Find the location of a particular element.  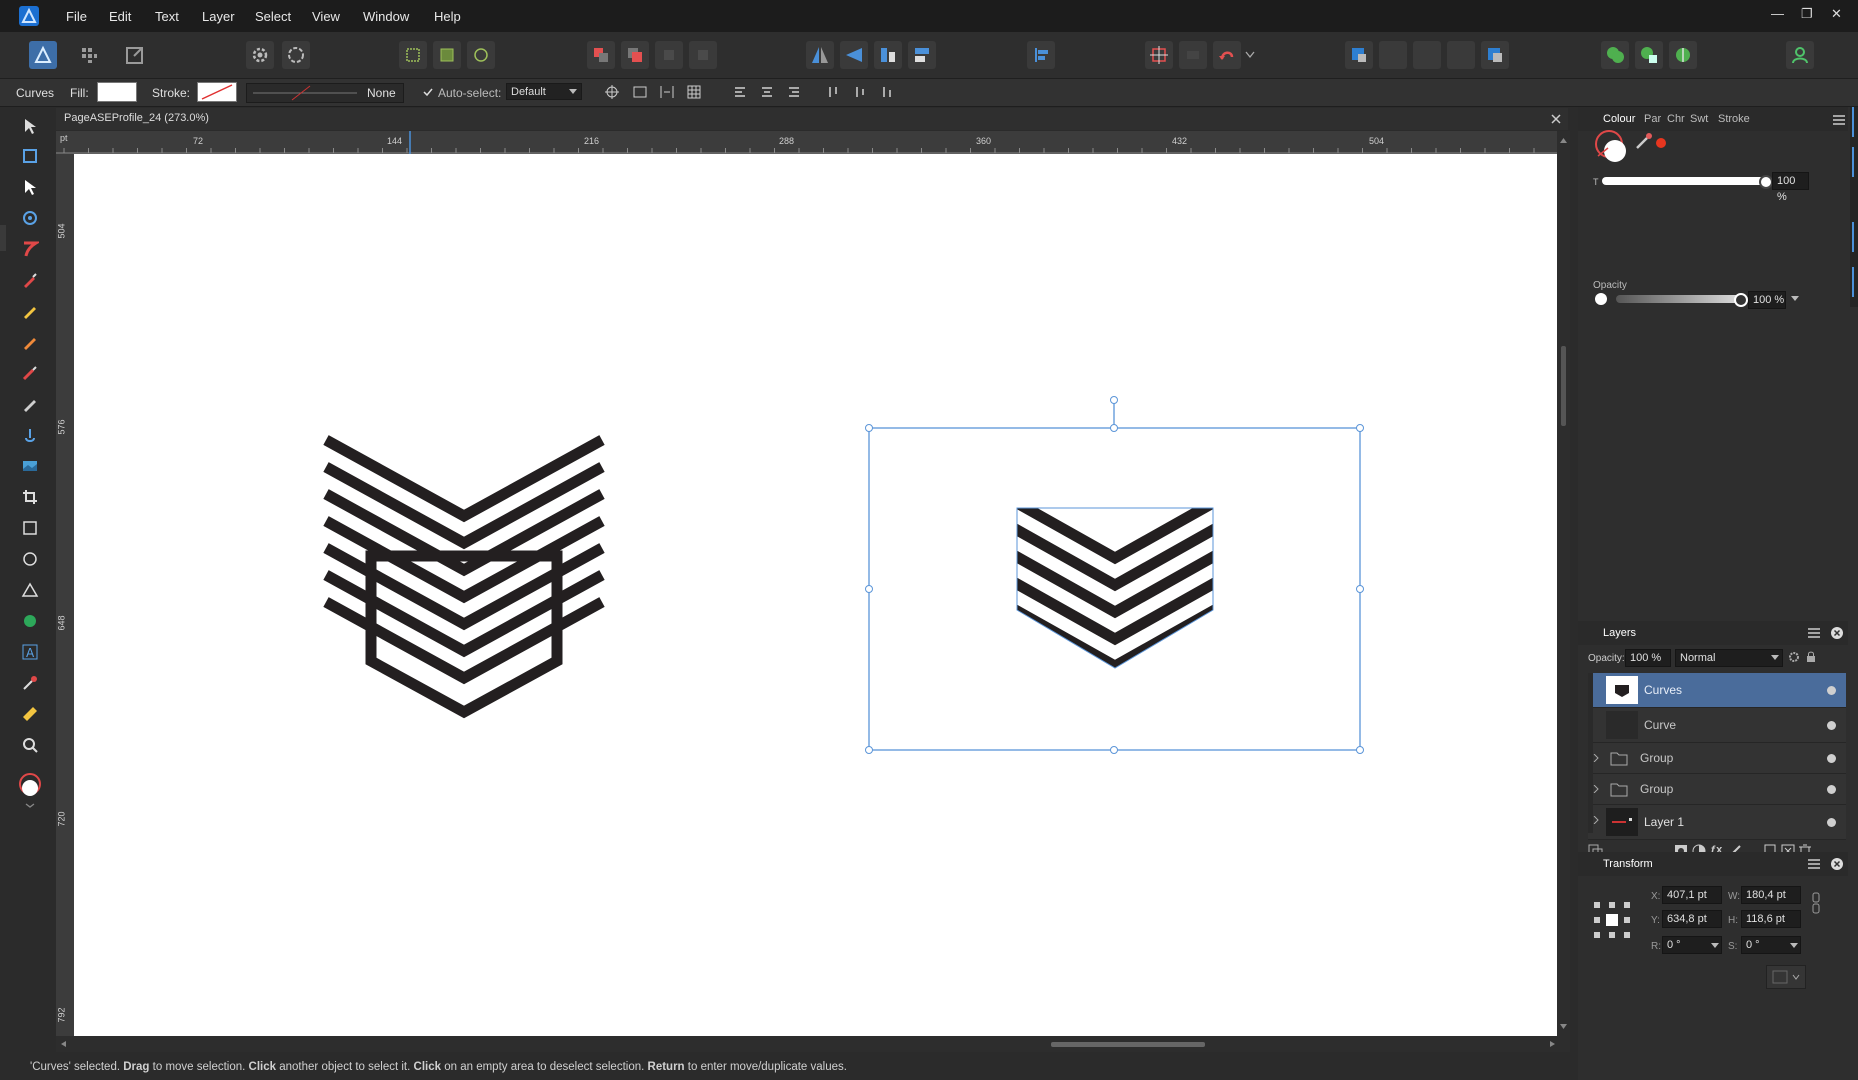

tab-swatches: Swt is located at coordinates (1699, 119).